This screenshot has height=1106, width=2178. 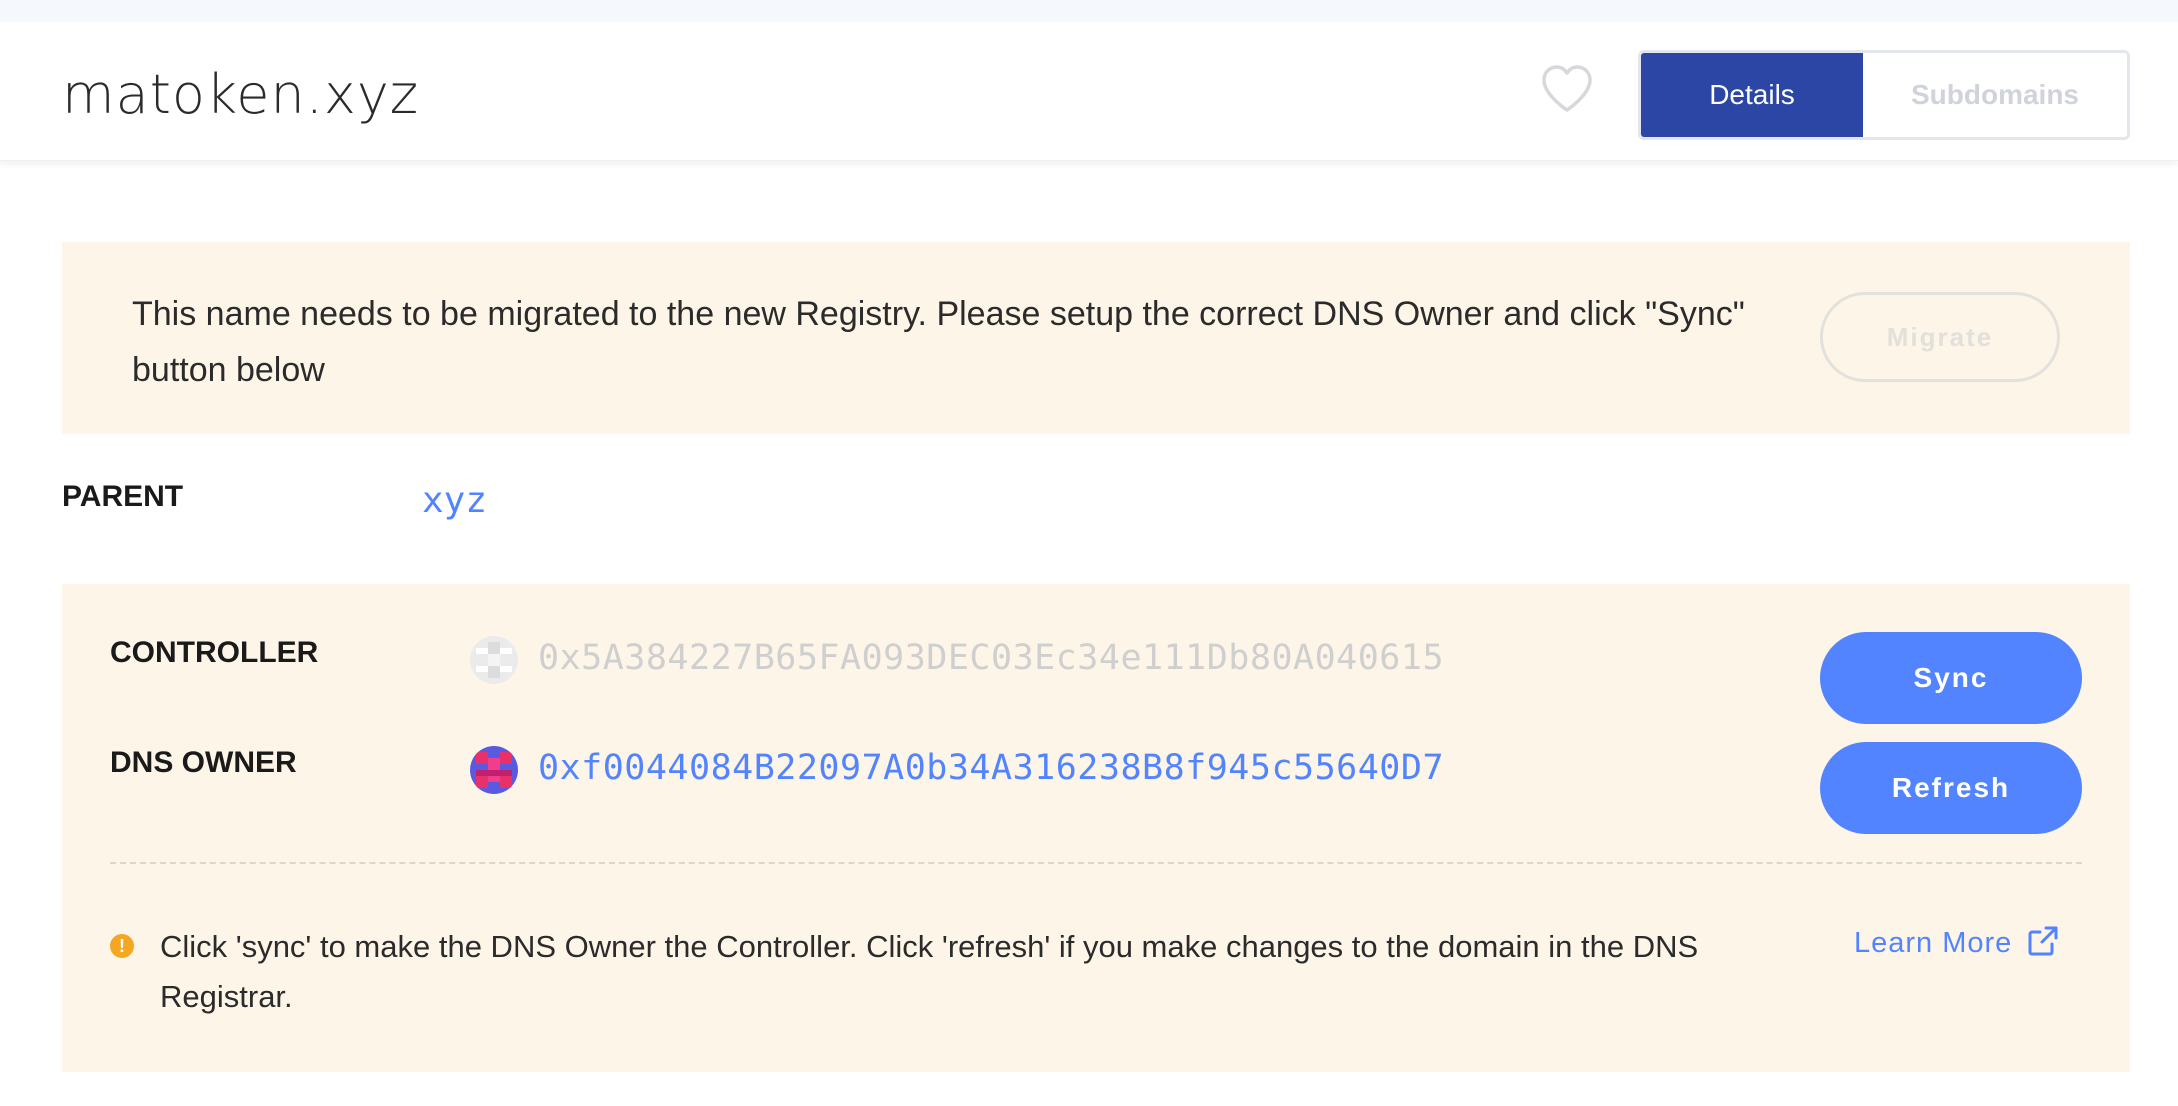 I want to click on parent-link: xyz, so click(x=454, y=500).